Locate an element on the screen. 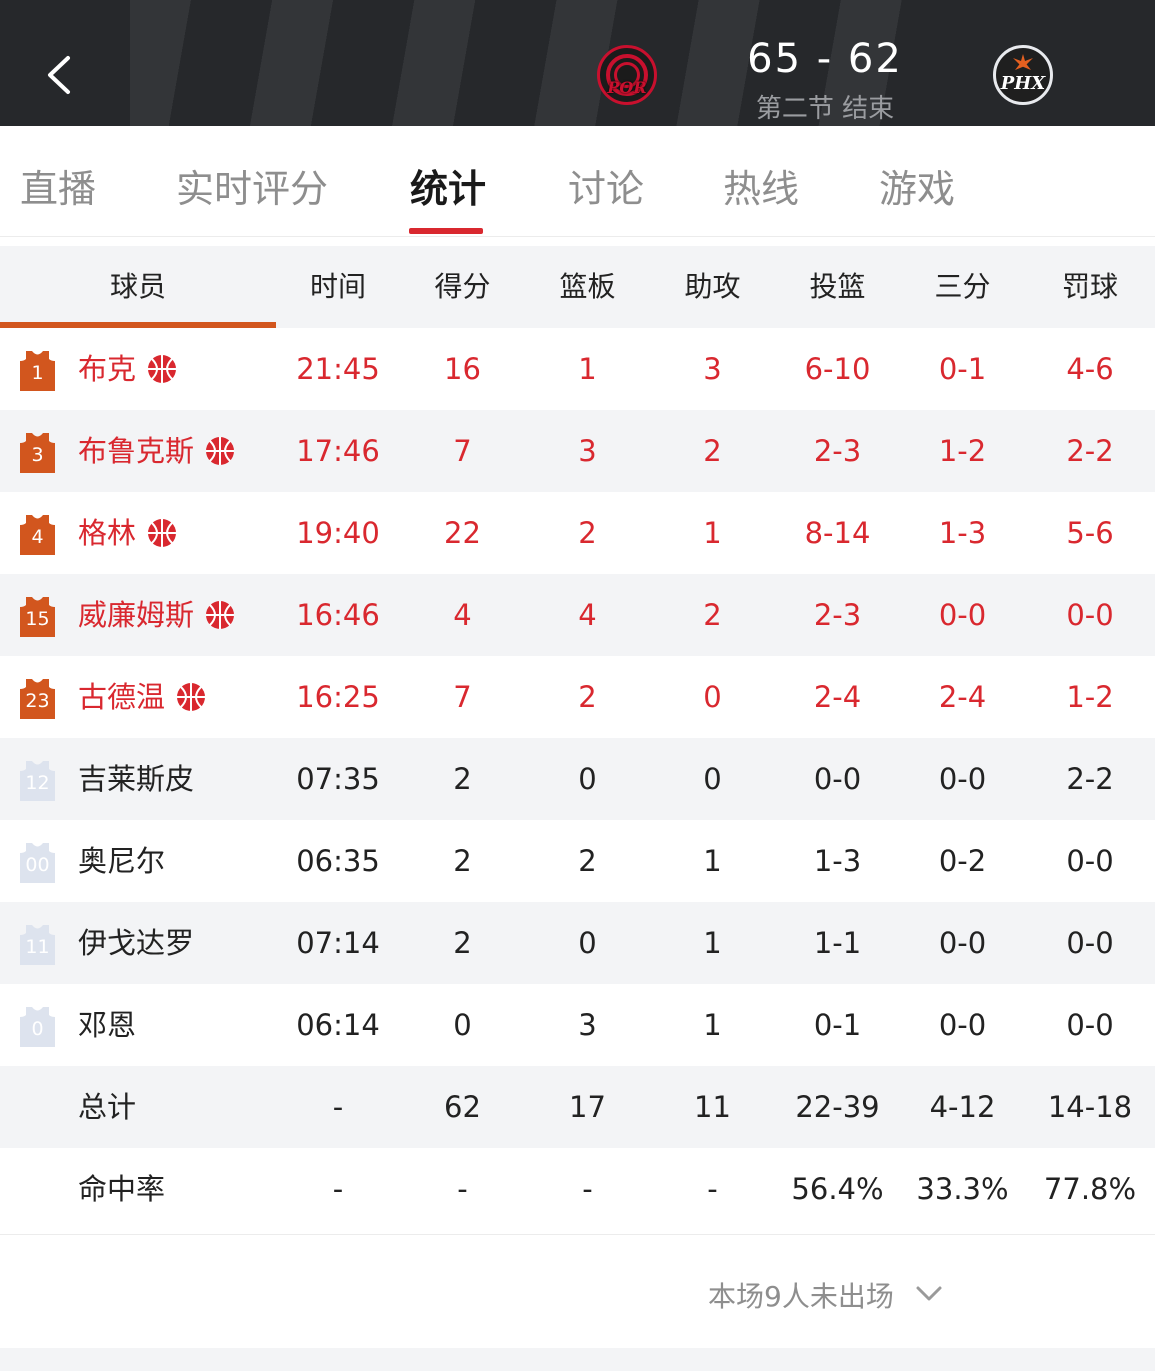  score: 65 - 62 is located at coordinates (825, 59).